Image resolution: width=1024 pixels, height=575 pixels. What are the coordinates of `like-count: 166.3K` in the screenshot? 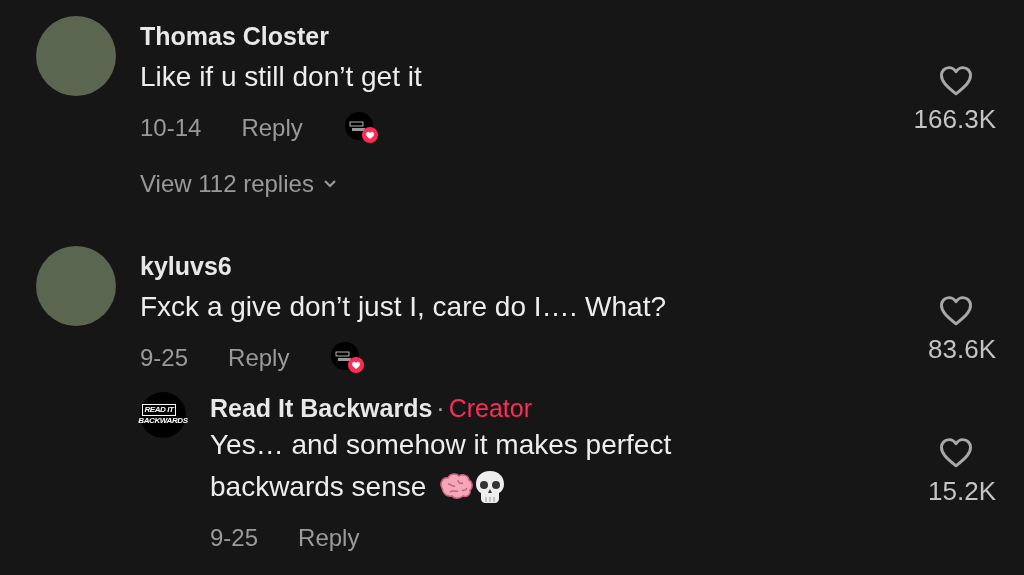 It's located at (954, 119).